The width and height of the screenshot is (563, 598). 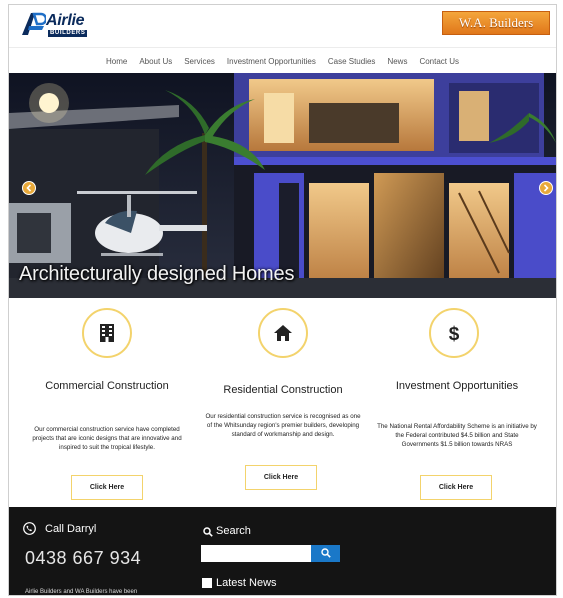 I want to click on chevron-right-icon, so click(x=546, y=188).